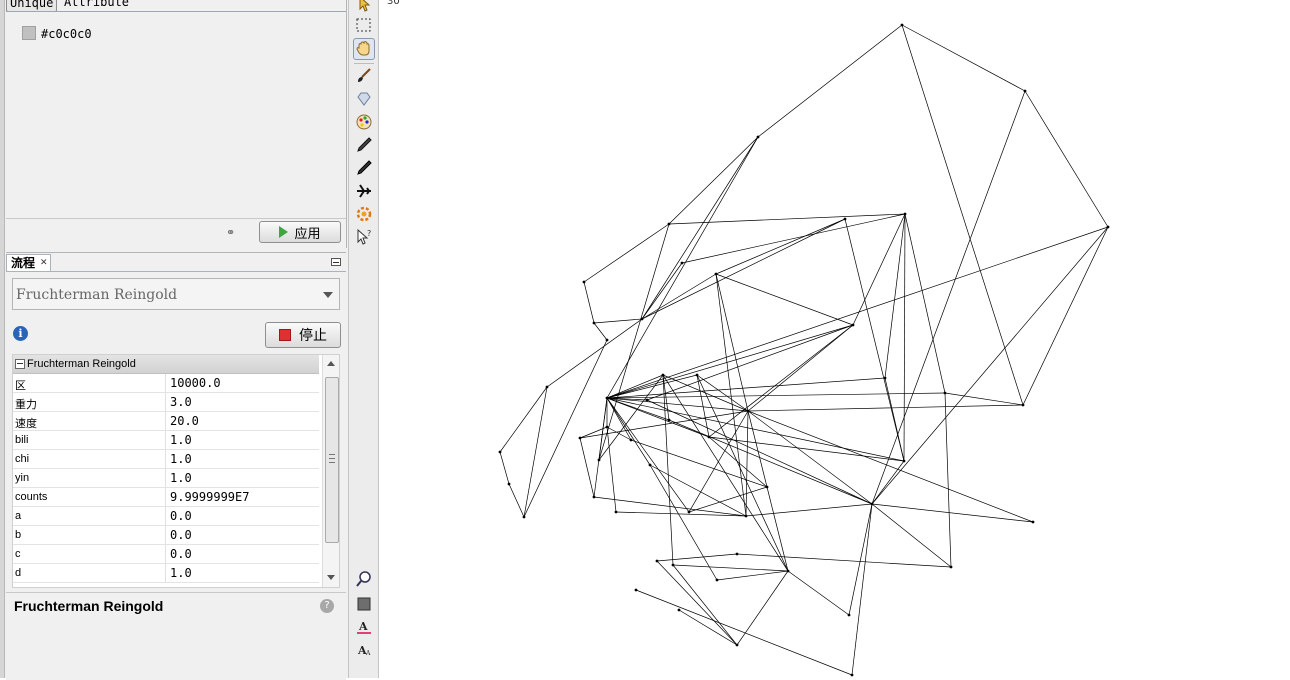 This screenshot has width=1290, height=680. I want to click on shortest-path-icon: ?, so click(364, 237).